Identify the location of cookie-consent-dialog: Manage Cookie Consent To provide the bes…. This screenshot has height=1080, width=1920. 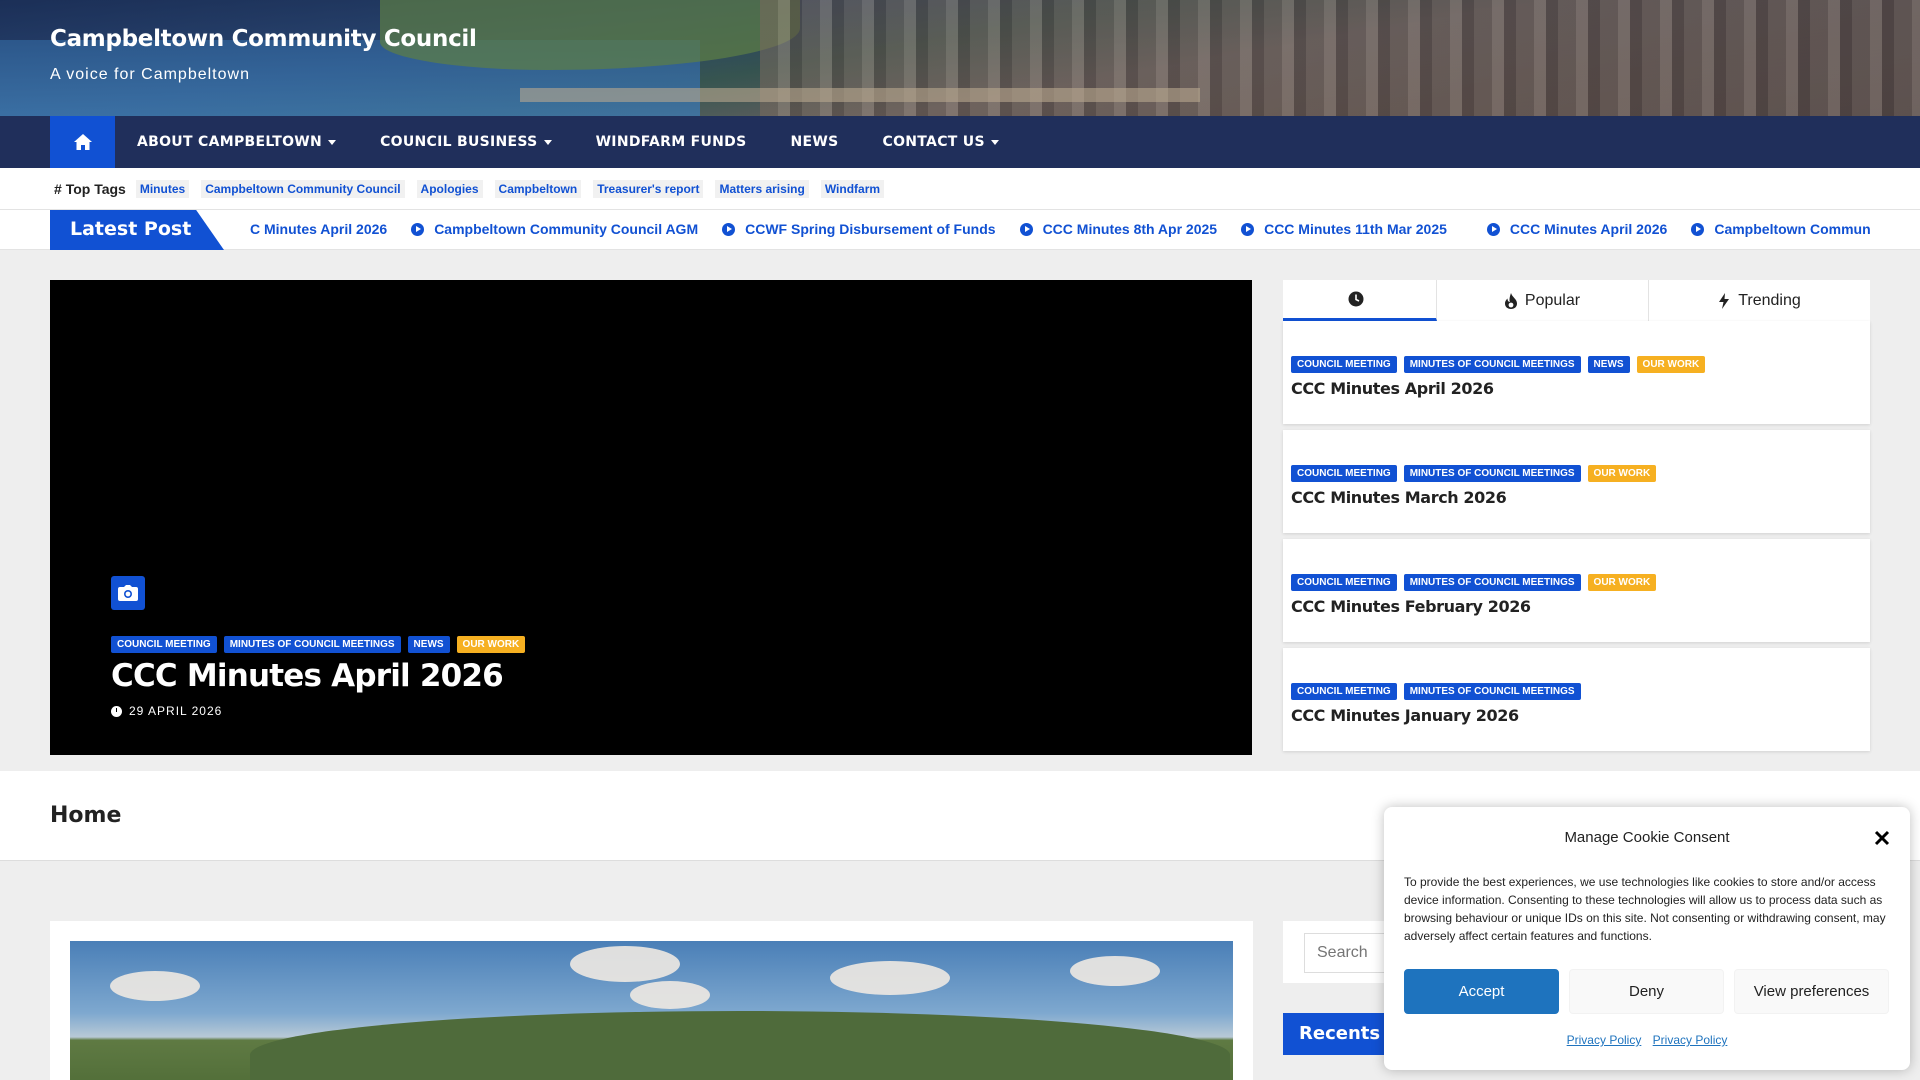
(1647, 938).